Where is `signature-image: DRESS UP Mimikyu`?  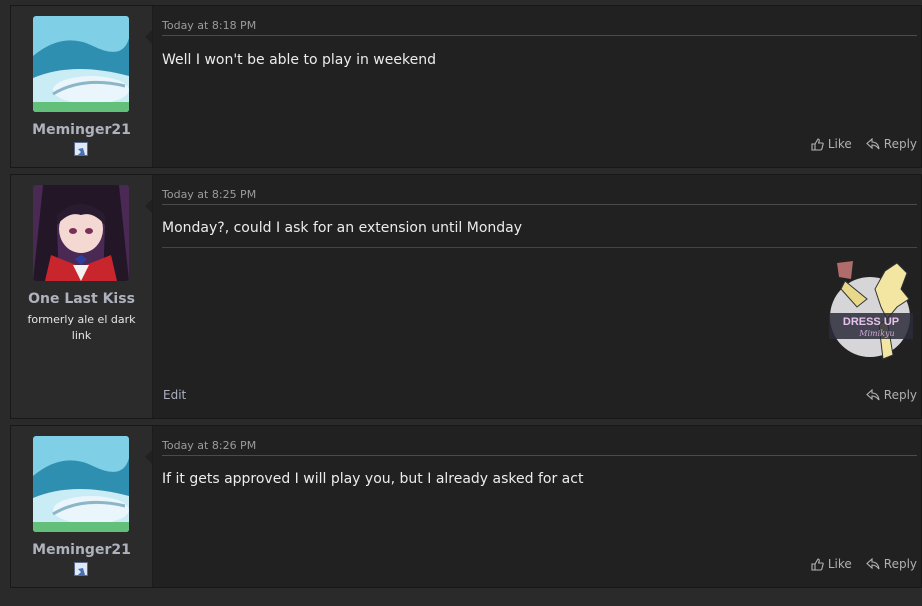
signature-image: DRESS UP Mimikyu is located at coordinates (871, 310).